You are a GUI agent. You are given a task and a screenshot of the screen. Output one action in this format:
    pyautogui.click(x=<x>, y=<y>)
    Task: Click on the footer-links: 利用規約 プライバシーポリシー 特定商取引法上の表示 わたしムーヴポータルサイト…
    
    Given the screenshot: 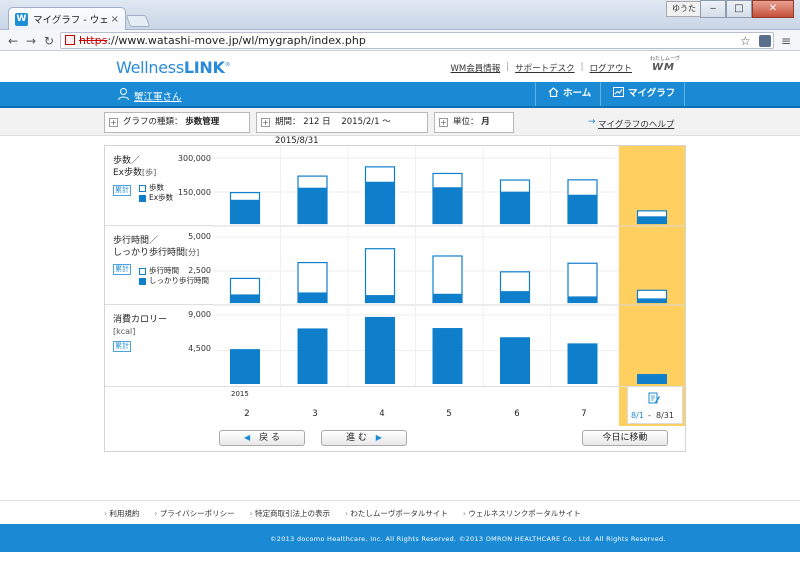 What is the action you would take?
    pyautogui.click(x=350, y=513)
    